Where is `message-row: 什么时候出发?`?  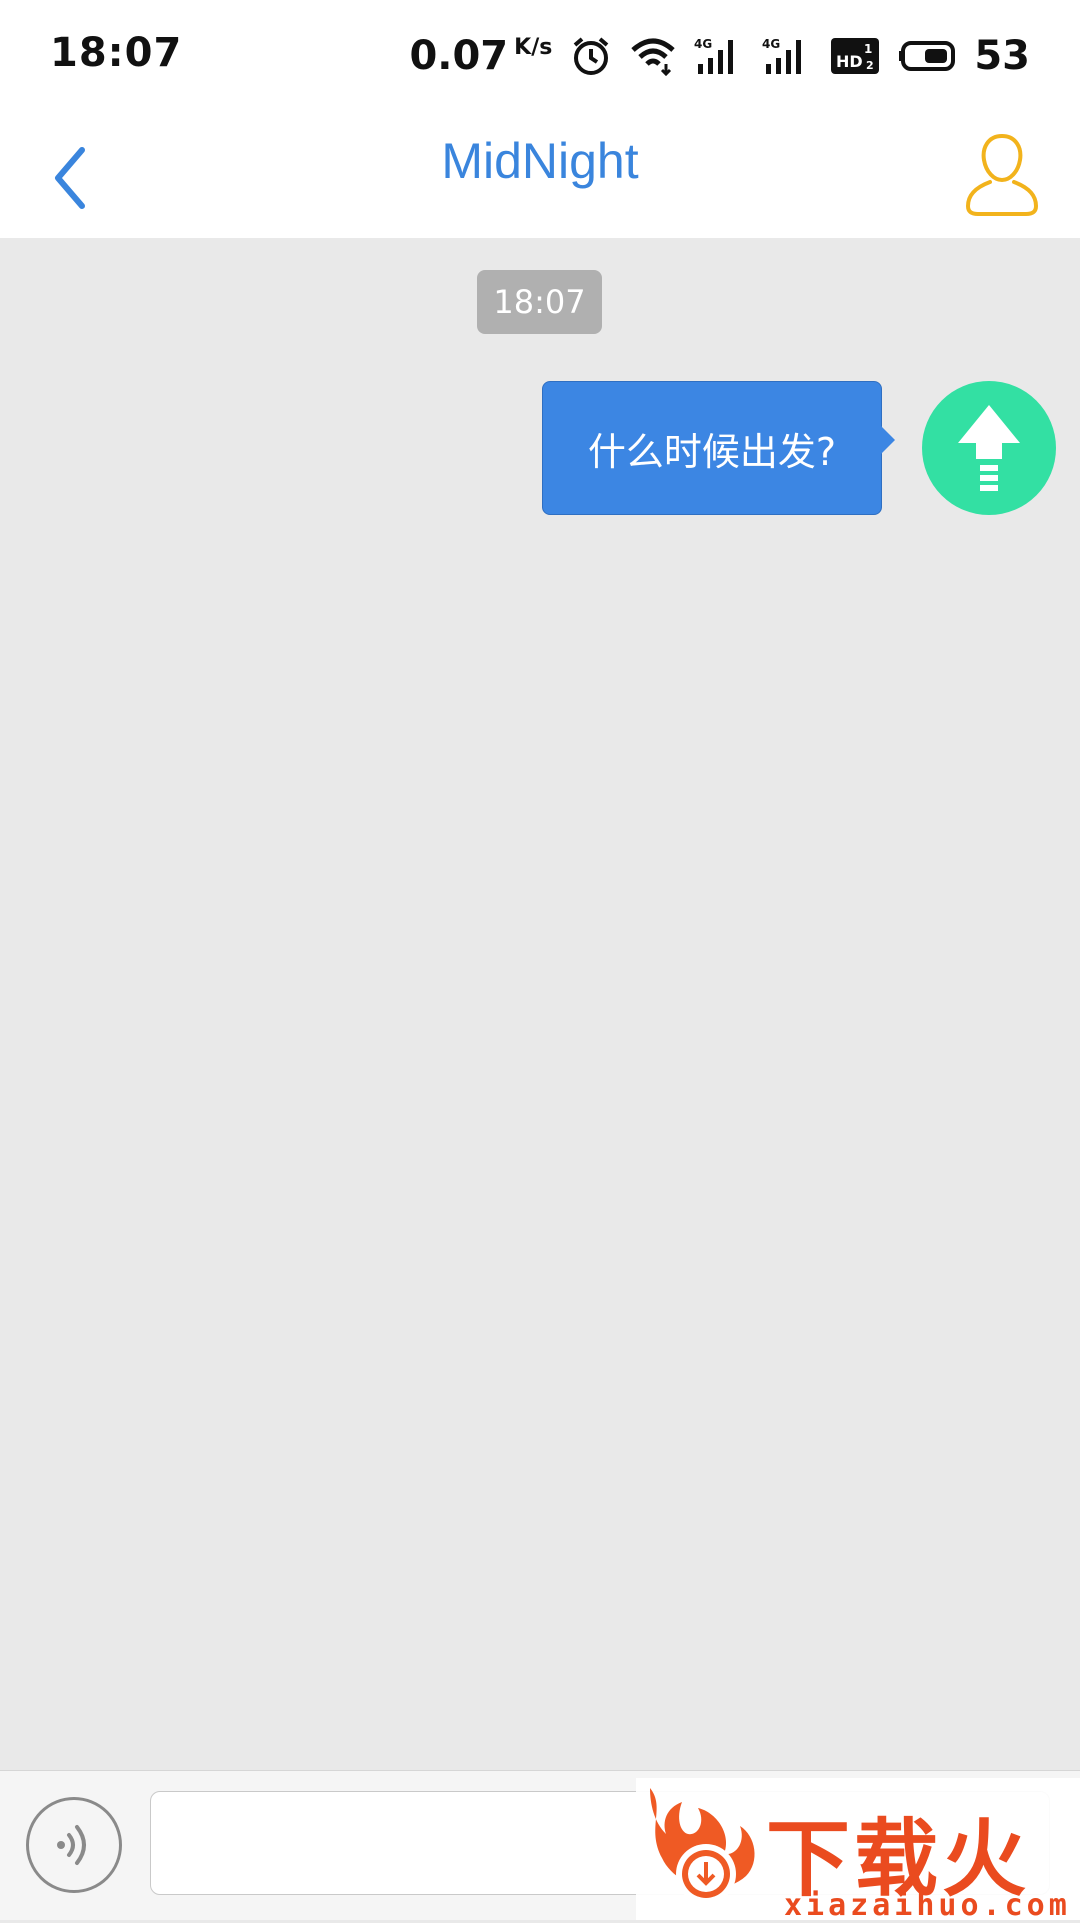
message-row: 什么时候出发? is located at coordinates (540, 451).